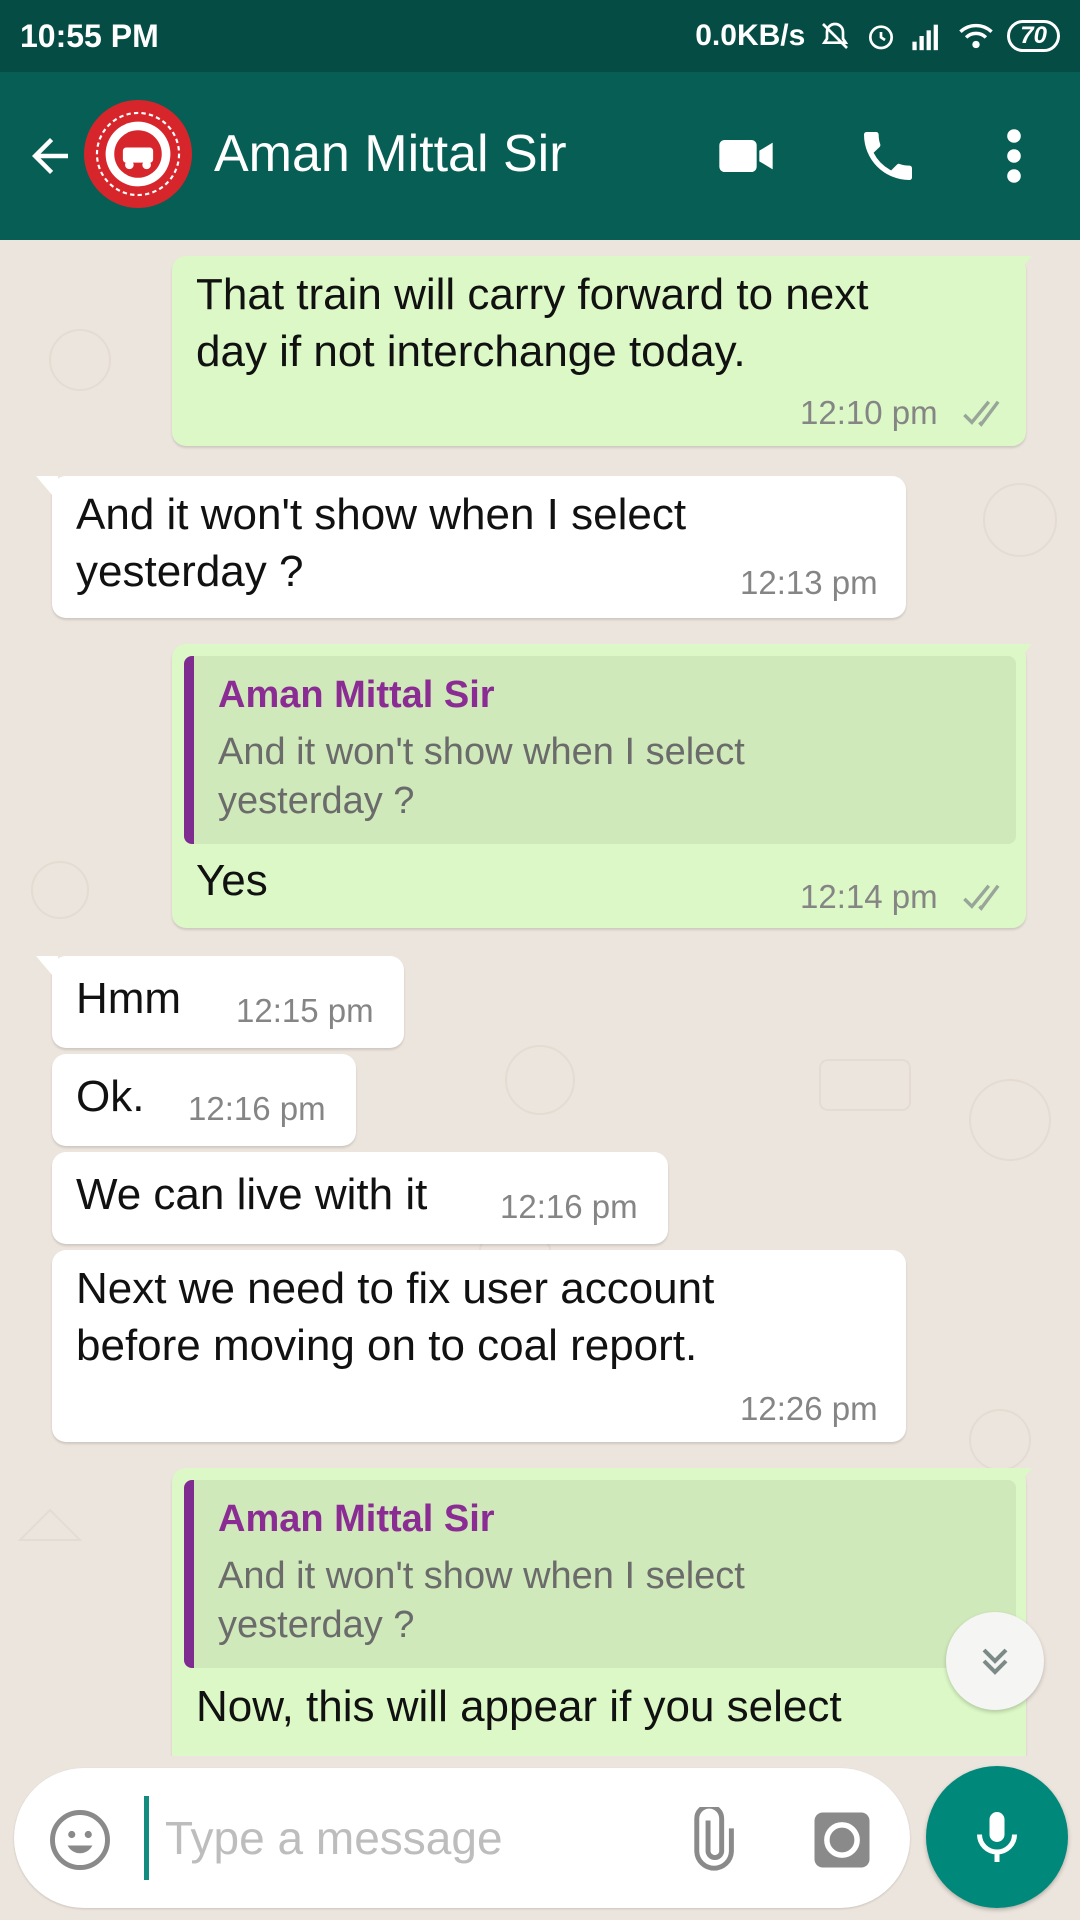 This screenshot has width=1080, height=1920. Describe the element at coordinates (869, 412) in the screenshot. I see `message-time: 12:10 pm` at that location.